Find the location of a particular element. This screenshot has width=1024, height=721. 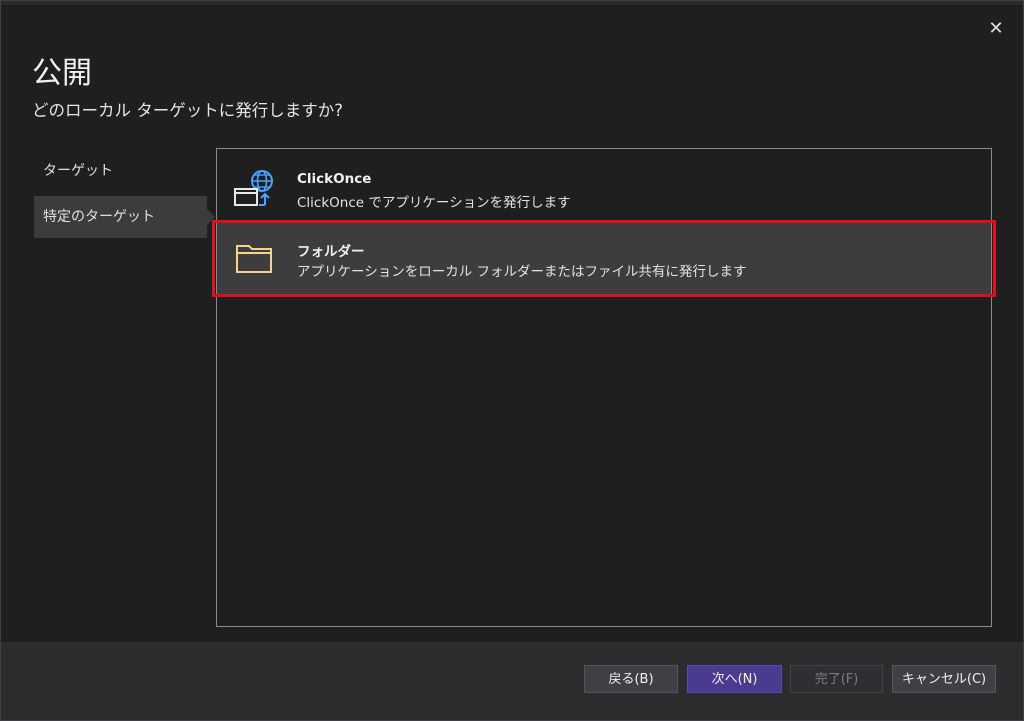

globe-window-upload-icon is located at coordinates (253, 188).